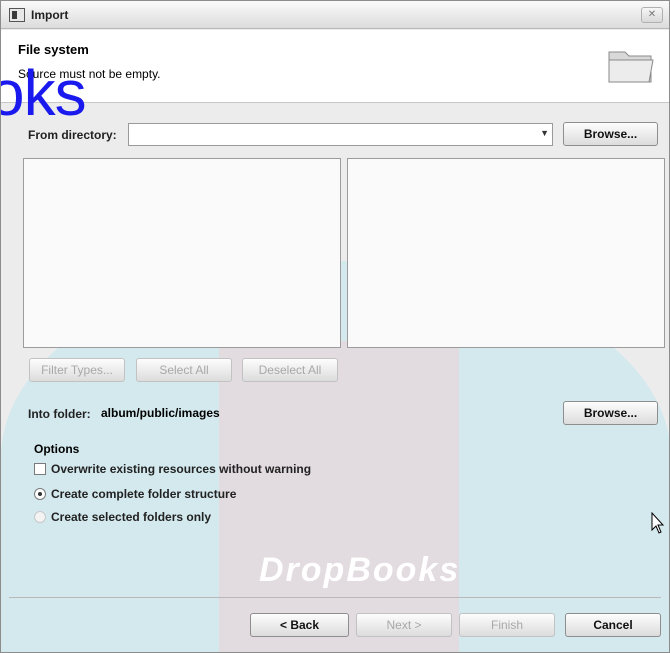 This screenshot has width=670, height=653. Describe the element at coordinates (40, 494) in the screenshot. I see `complete-structure-radio` at that location.